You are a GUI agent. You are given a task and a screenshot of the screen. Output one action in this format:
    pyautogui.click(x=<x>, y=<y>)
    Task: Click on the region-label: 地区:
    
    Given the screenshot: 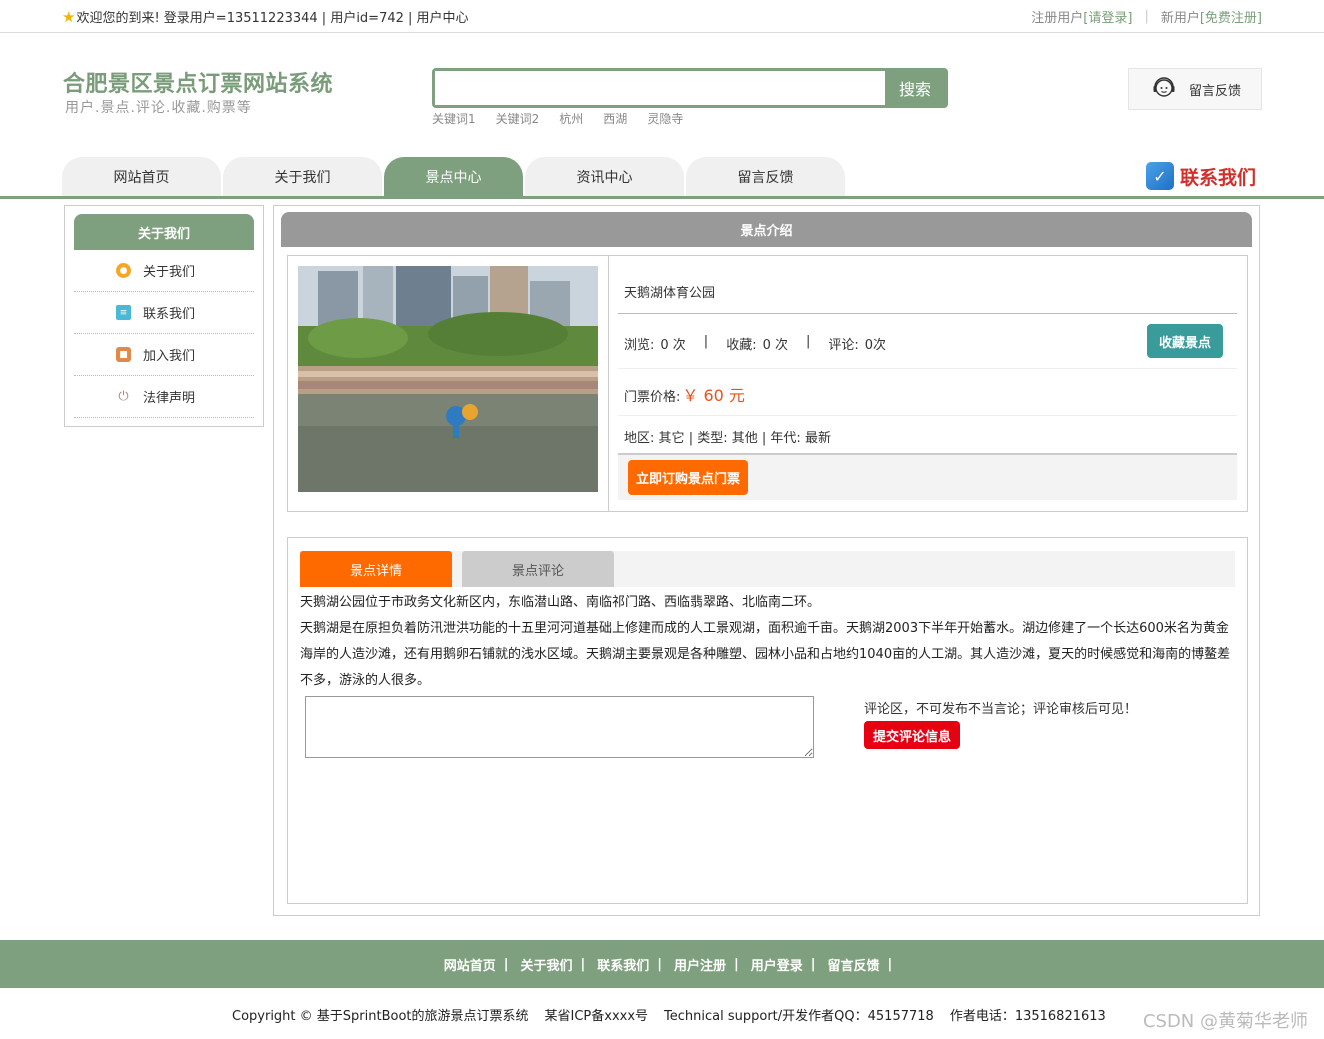 What is the action you would take?
    pyautogui.click(x=639, y=438)
    